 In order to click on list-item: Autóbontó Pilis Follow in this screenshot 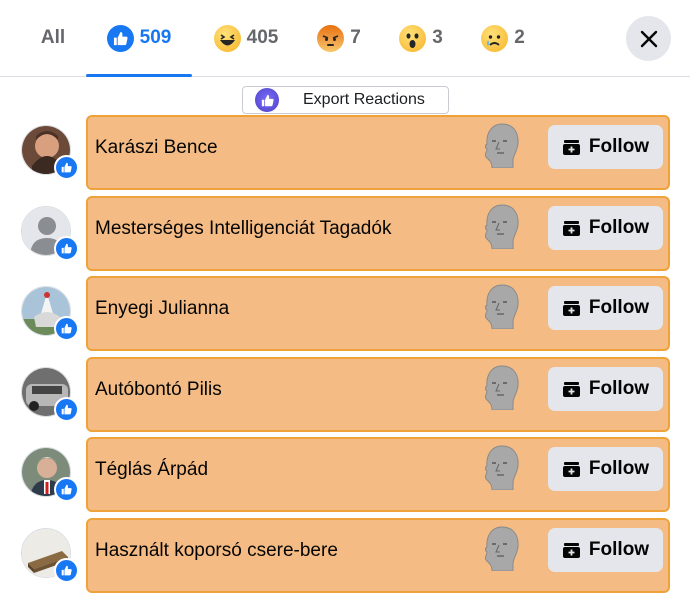, I will do `click(345, 397)`.